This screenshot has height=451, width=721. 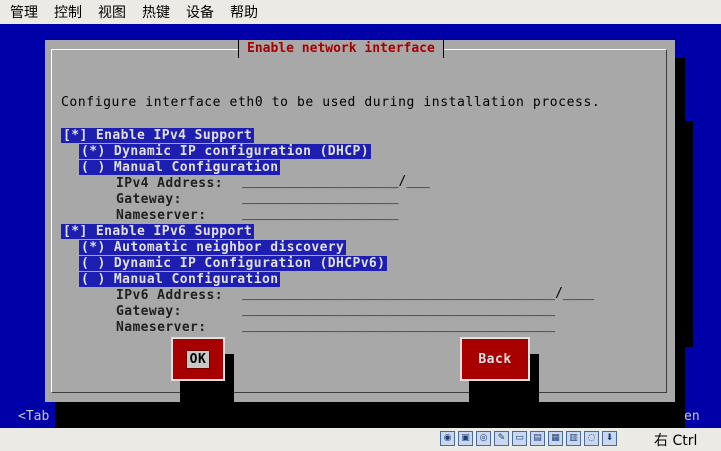 What do you see at coordinates (519, 438) in the screenshot?
I see `hard-disk-icon: ▭` at bounding box center [519, 438].